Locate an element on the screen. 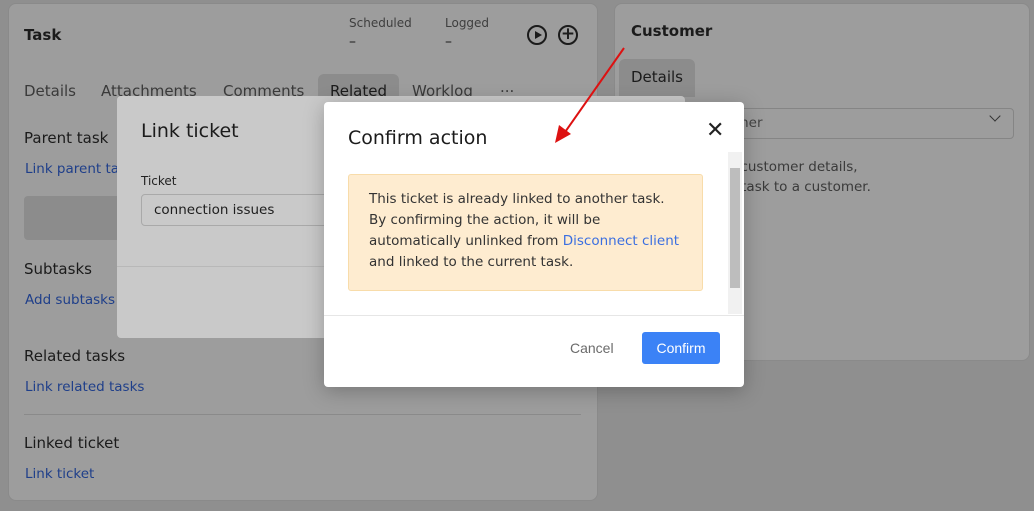 The height and width of the screenshot is (511, 1034). annotation-arrow is located at coordinates (590, 95).